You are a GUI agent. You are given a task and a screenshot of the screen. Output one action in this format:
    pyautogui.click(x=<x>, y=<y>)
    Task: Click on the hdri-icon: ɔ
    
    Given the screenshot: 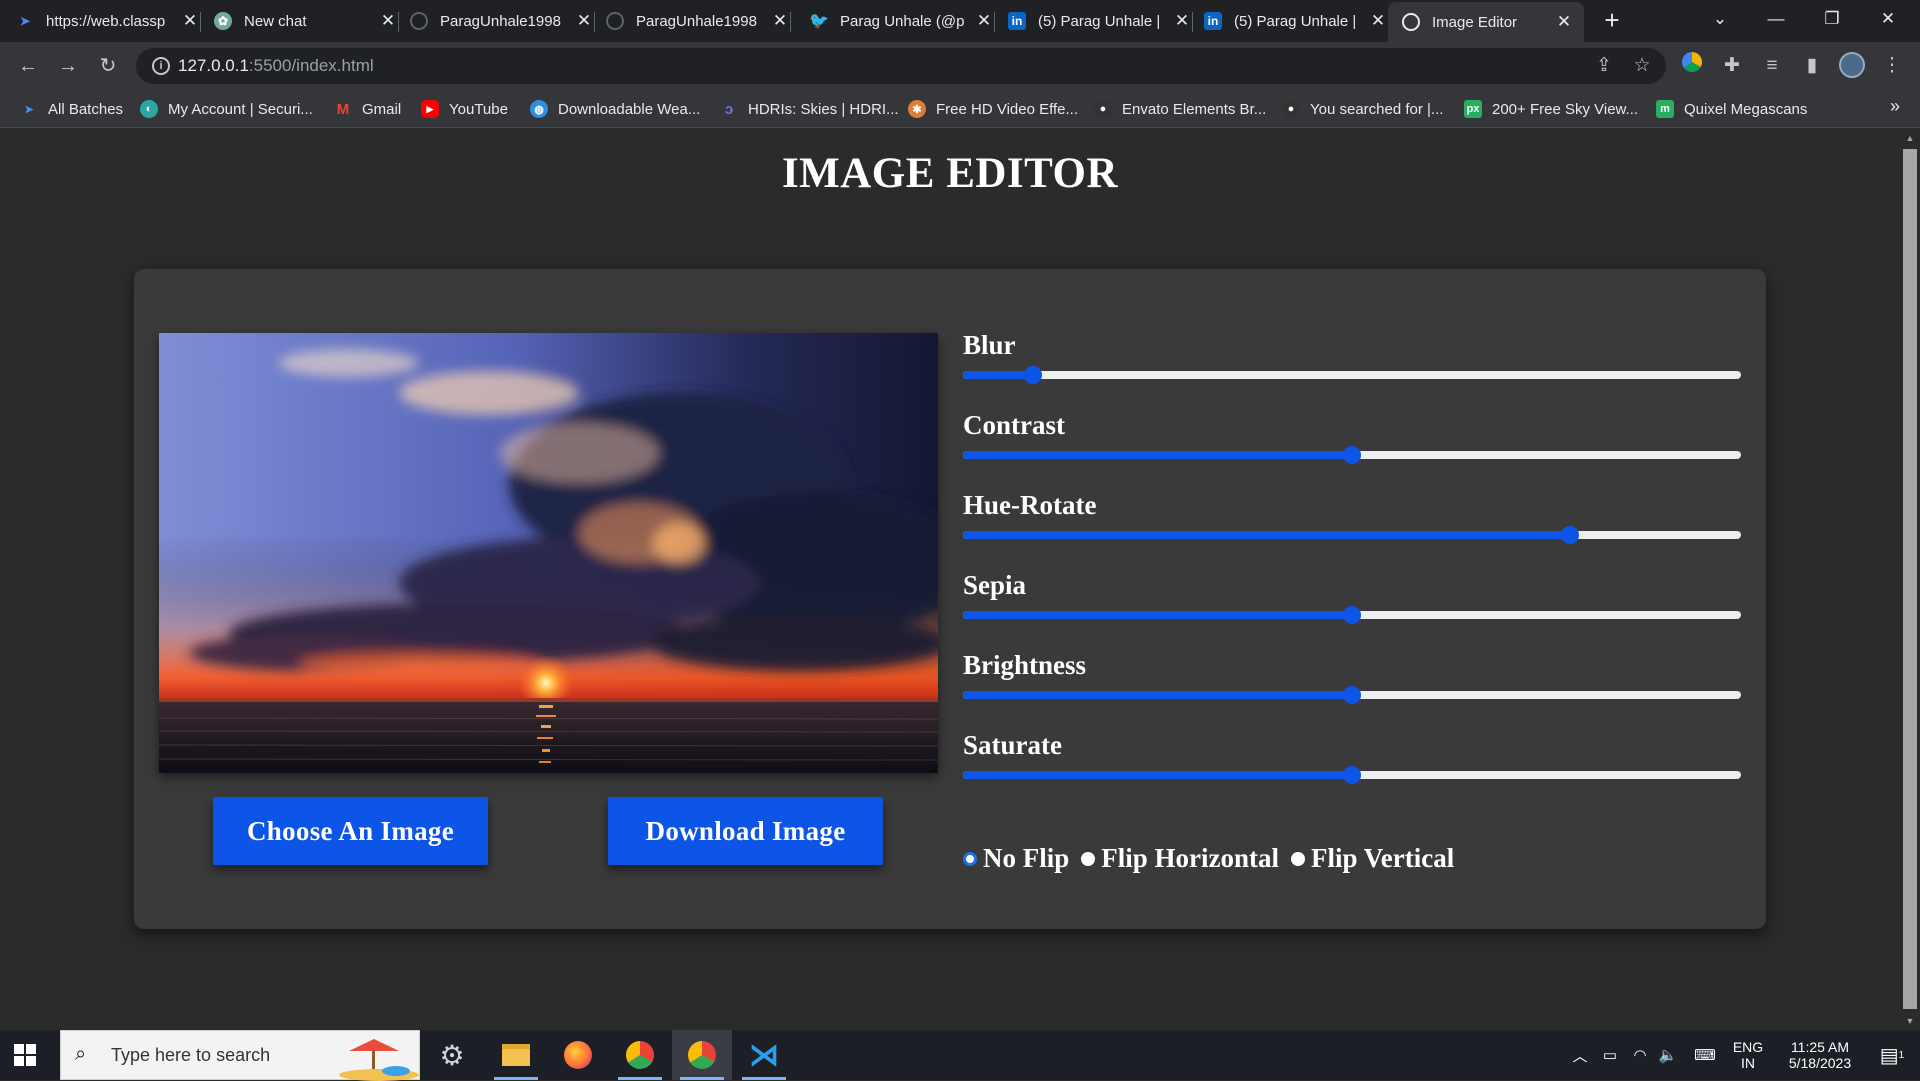 What is the action you would take?
    pyautogui.click(x=729, y=109)
    